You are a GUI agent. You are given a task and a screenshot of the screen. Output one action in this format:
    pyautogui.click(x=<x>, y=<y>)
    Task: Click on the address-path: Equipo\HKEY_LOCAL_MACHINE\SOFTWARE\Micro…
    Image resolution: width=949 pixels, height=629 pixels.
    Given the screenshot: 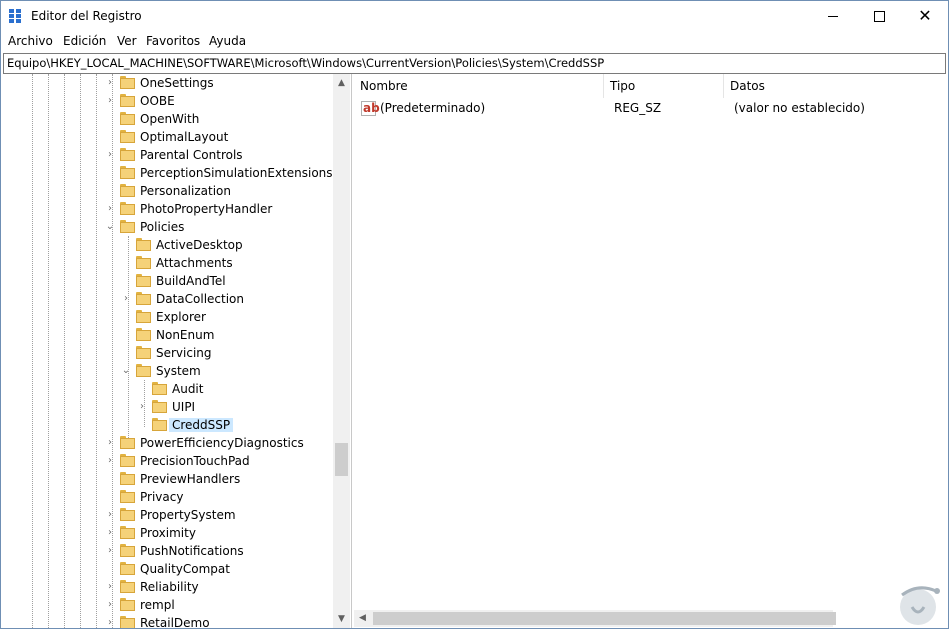 What is the action you would take?
    pyautogui.click(x=306, y=63)
    